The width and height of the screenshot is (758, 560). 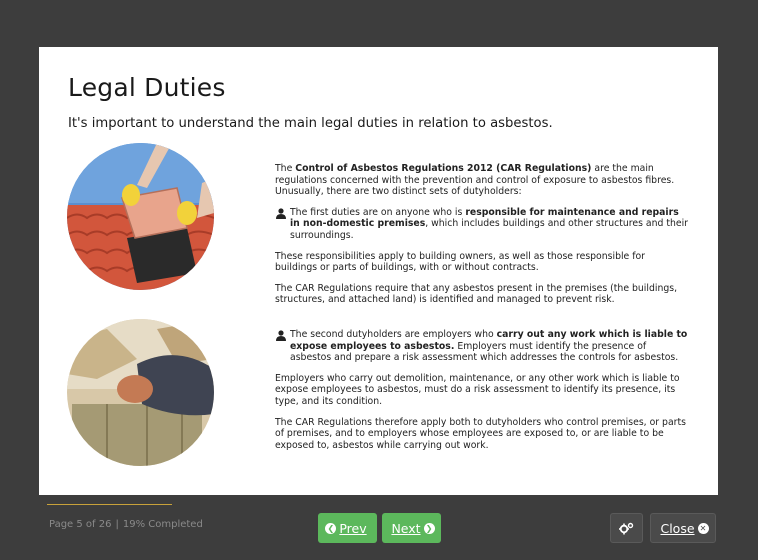 I want to click on x-circle-icon: ✕, so click(x=703, y=528).